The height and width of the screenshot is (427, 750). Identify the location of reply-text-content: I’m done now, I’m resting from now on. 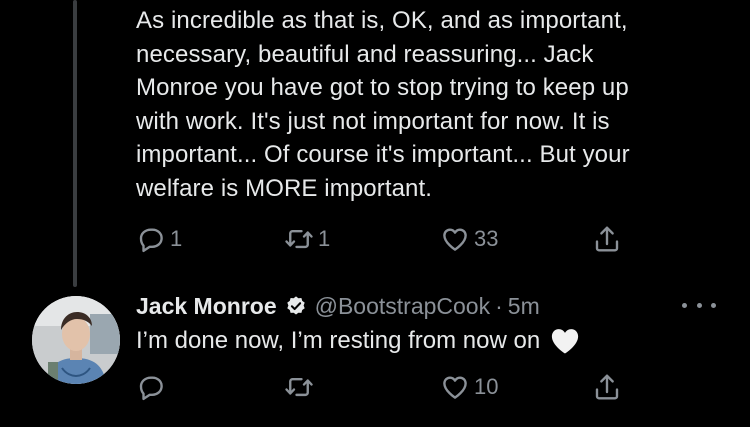
(338, 340).